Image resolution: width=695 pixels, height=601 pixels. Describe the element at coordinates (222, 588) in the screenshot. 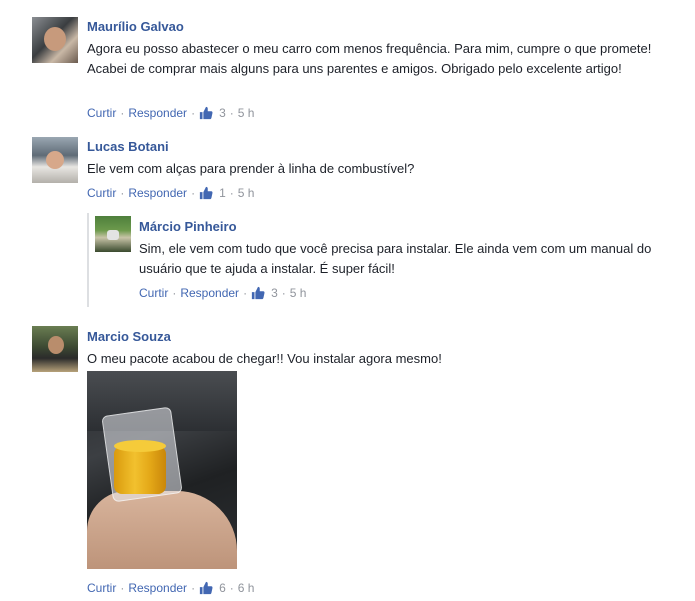

I see `like-count: 6` at that location.